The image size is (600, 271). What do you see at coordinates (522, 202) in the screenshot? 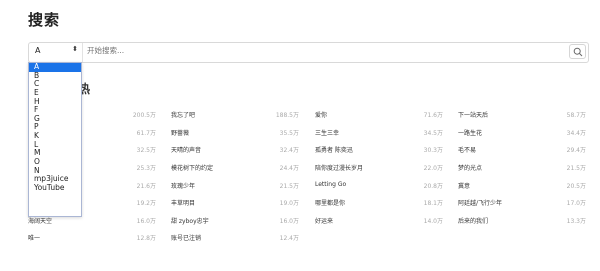
I see `trending-item: 阿廷越/飞行少年 17.0万` at bounding box center [522, 202].